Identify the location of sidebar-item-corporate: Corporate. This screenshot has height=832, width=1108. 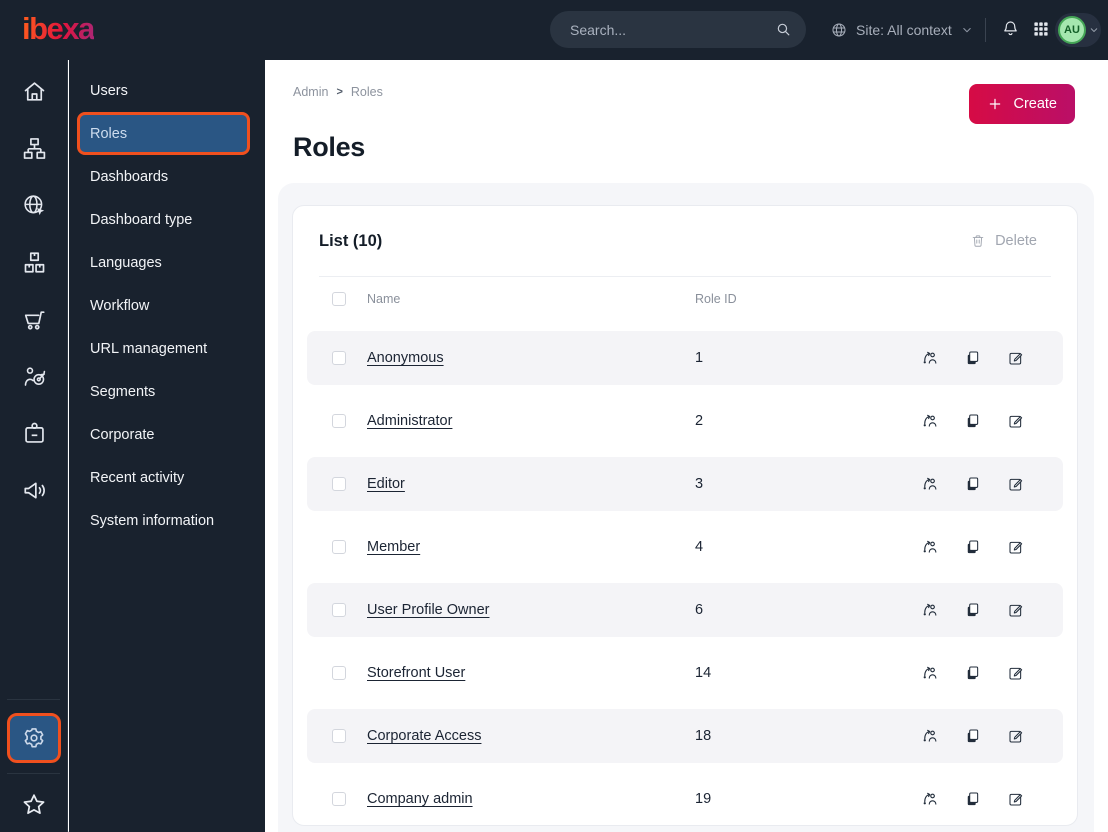
(167, 434).